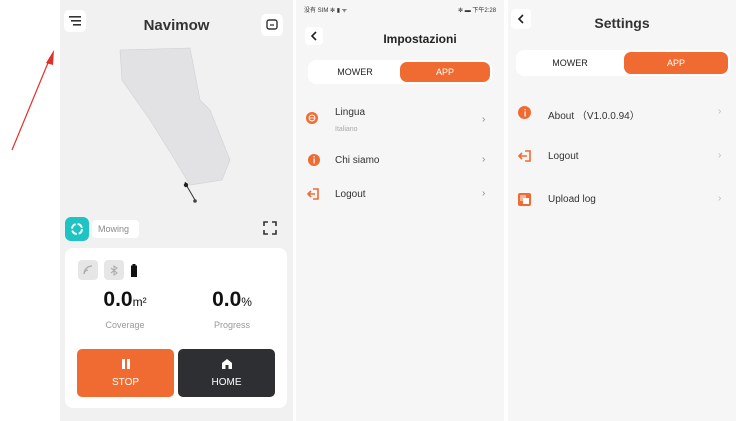 The image size is (736, 421). Describe the element at coordinates (524, 199) in the screenshot. I see `upload-log-icon` at that location.